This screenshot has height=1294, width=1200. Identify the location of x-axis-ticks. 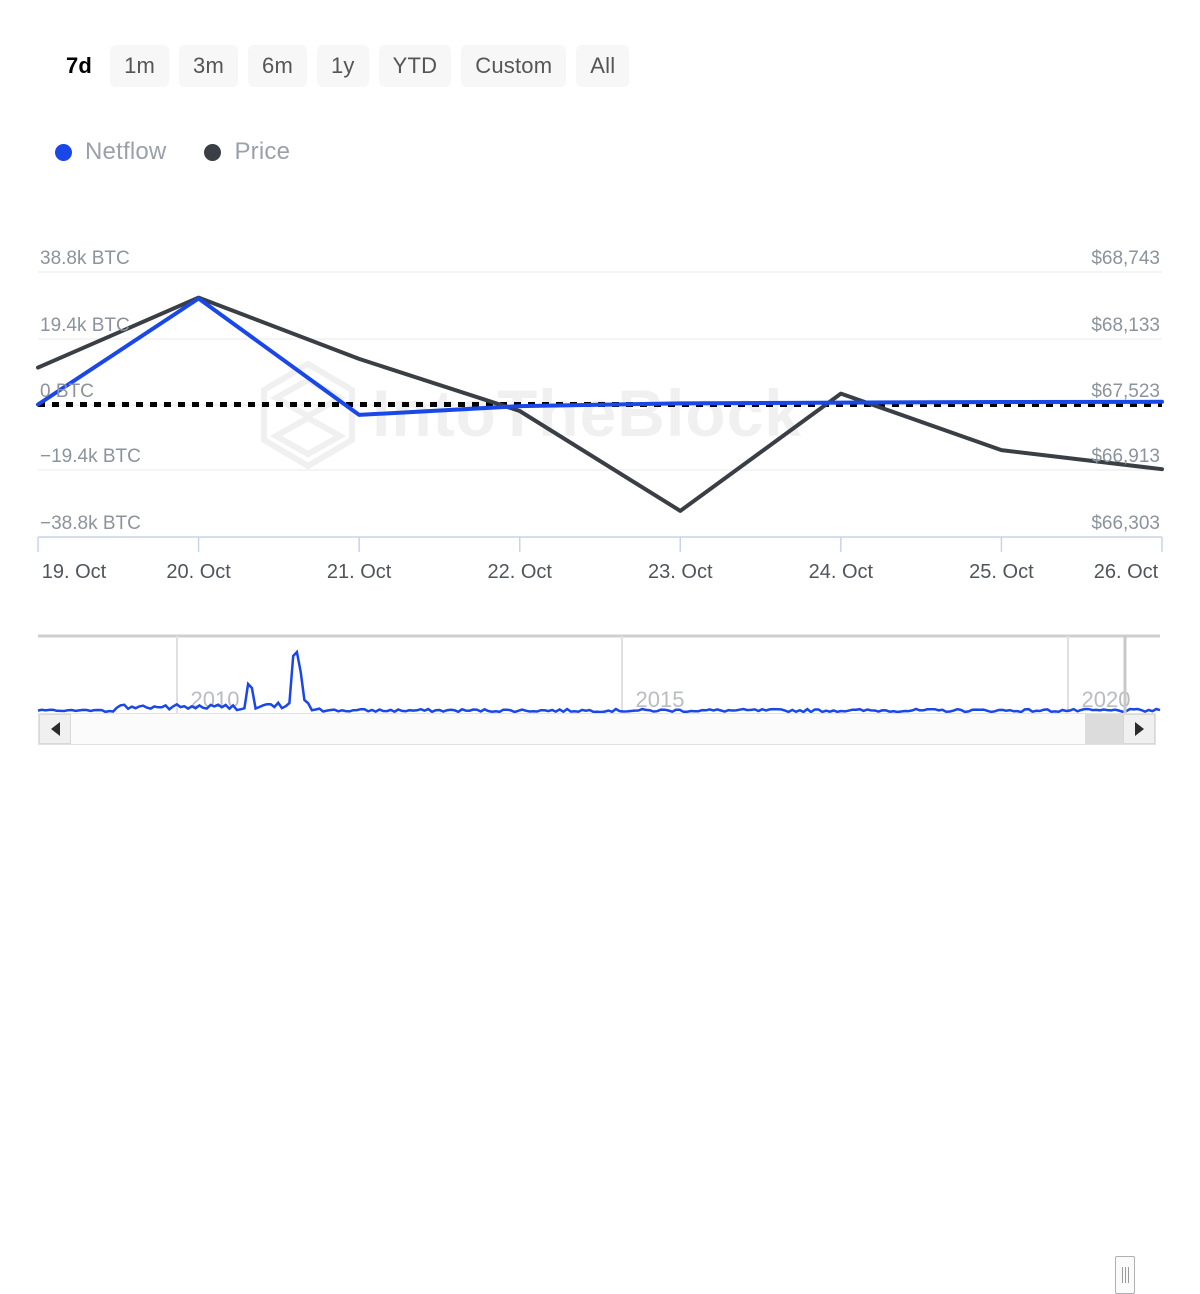
(600, 544).